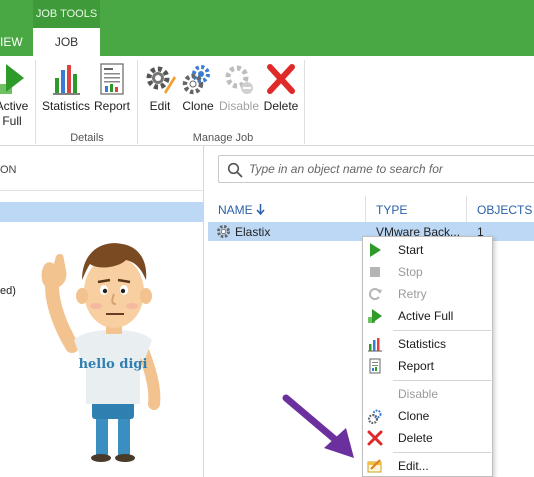 The width and height of the screenshot is (534, 477). I want to click on clone-button: Clone, so click(198, 88).